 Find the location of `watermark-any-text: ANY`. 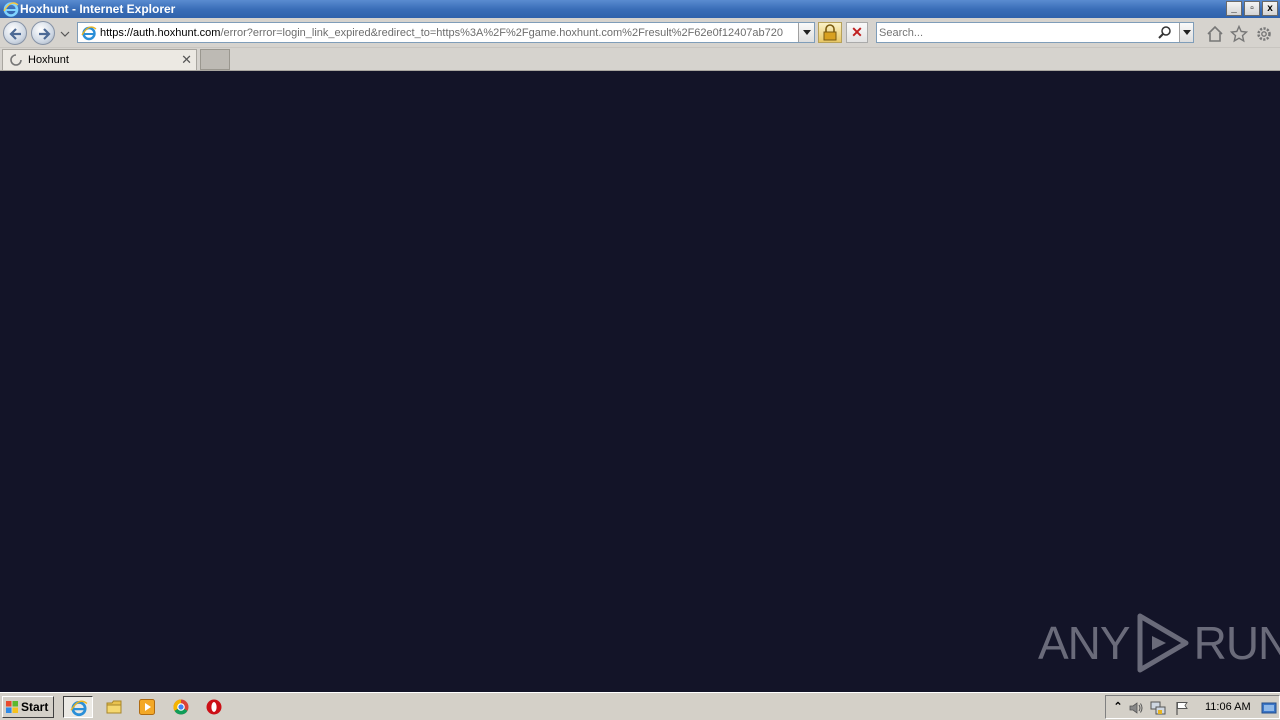

watermark-any-text: ANY is located at coordinates (1084, 643).